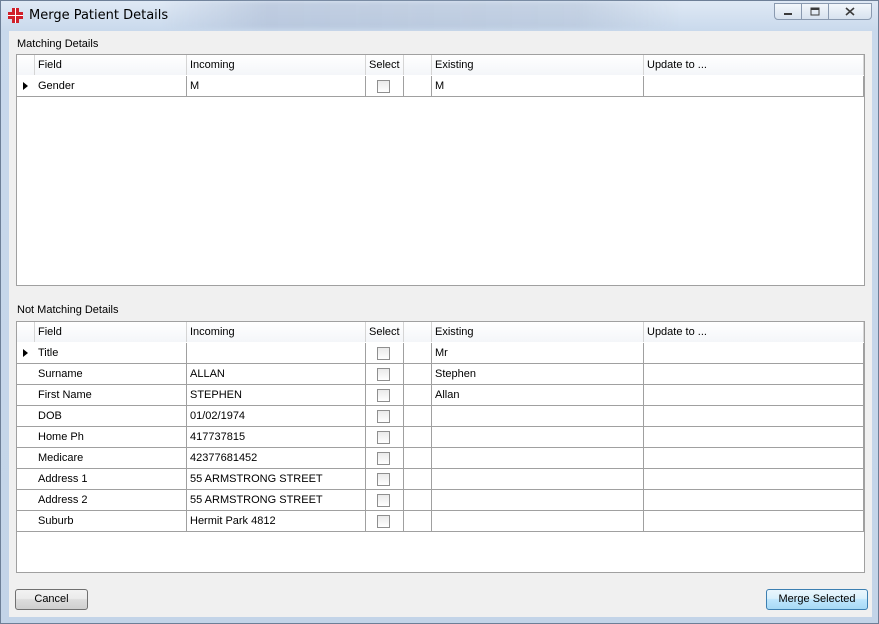 The width and height of the screenshot is (879, 624). Describe the element at coordinates (276, 416) in the screenshot. I see `incoming-cell: 01/02/1974` at that location.